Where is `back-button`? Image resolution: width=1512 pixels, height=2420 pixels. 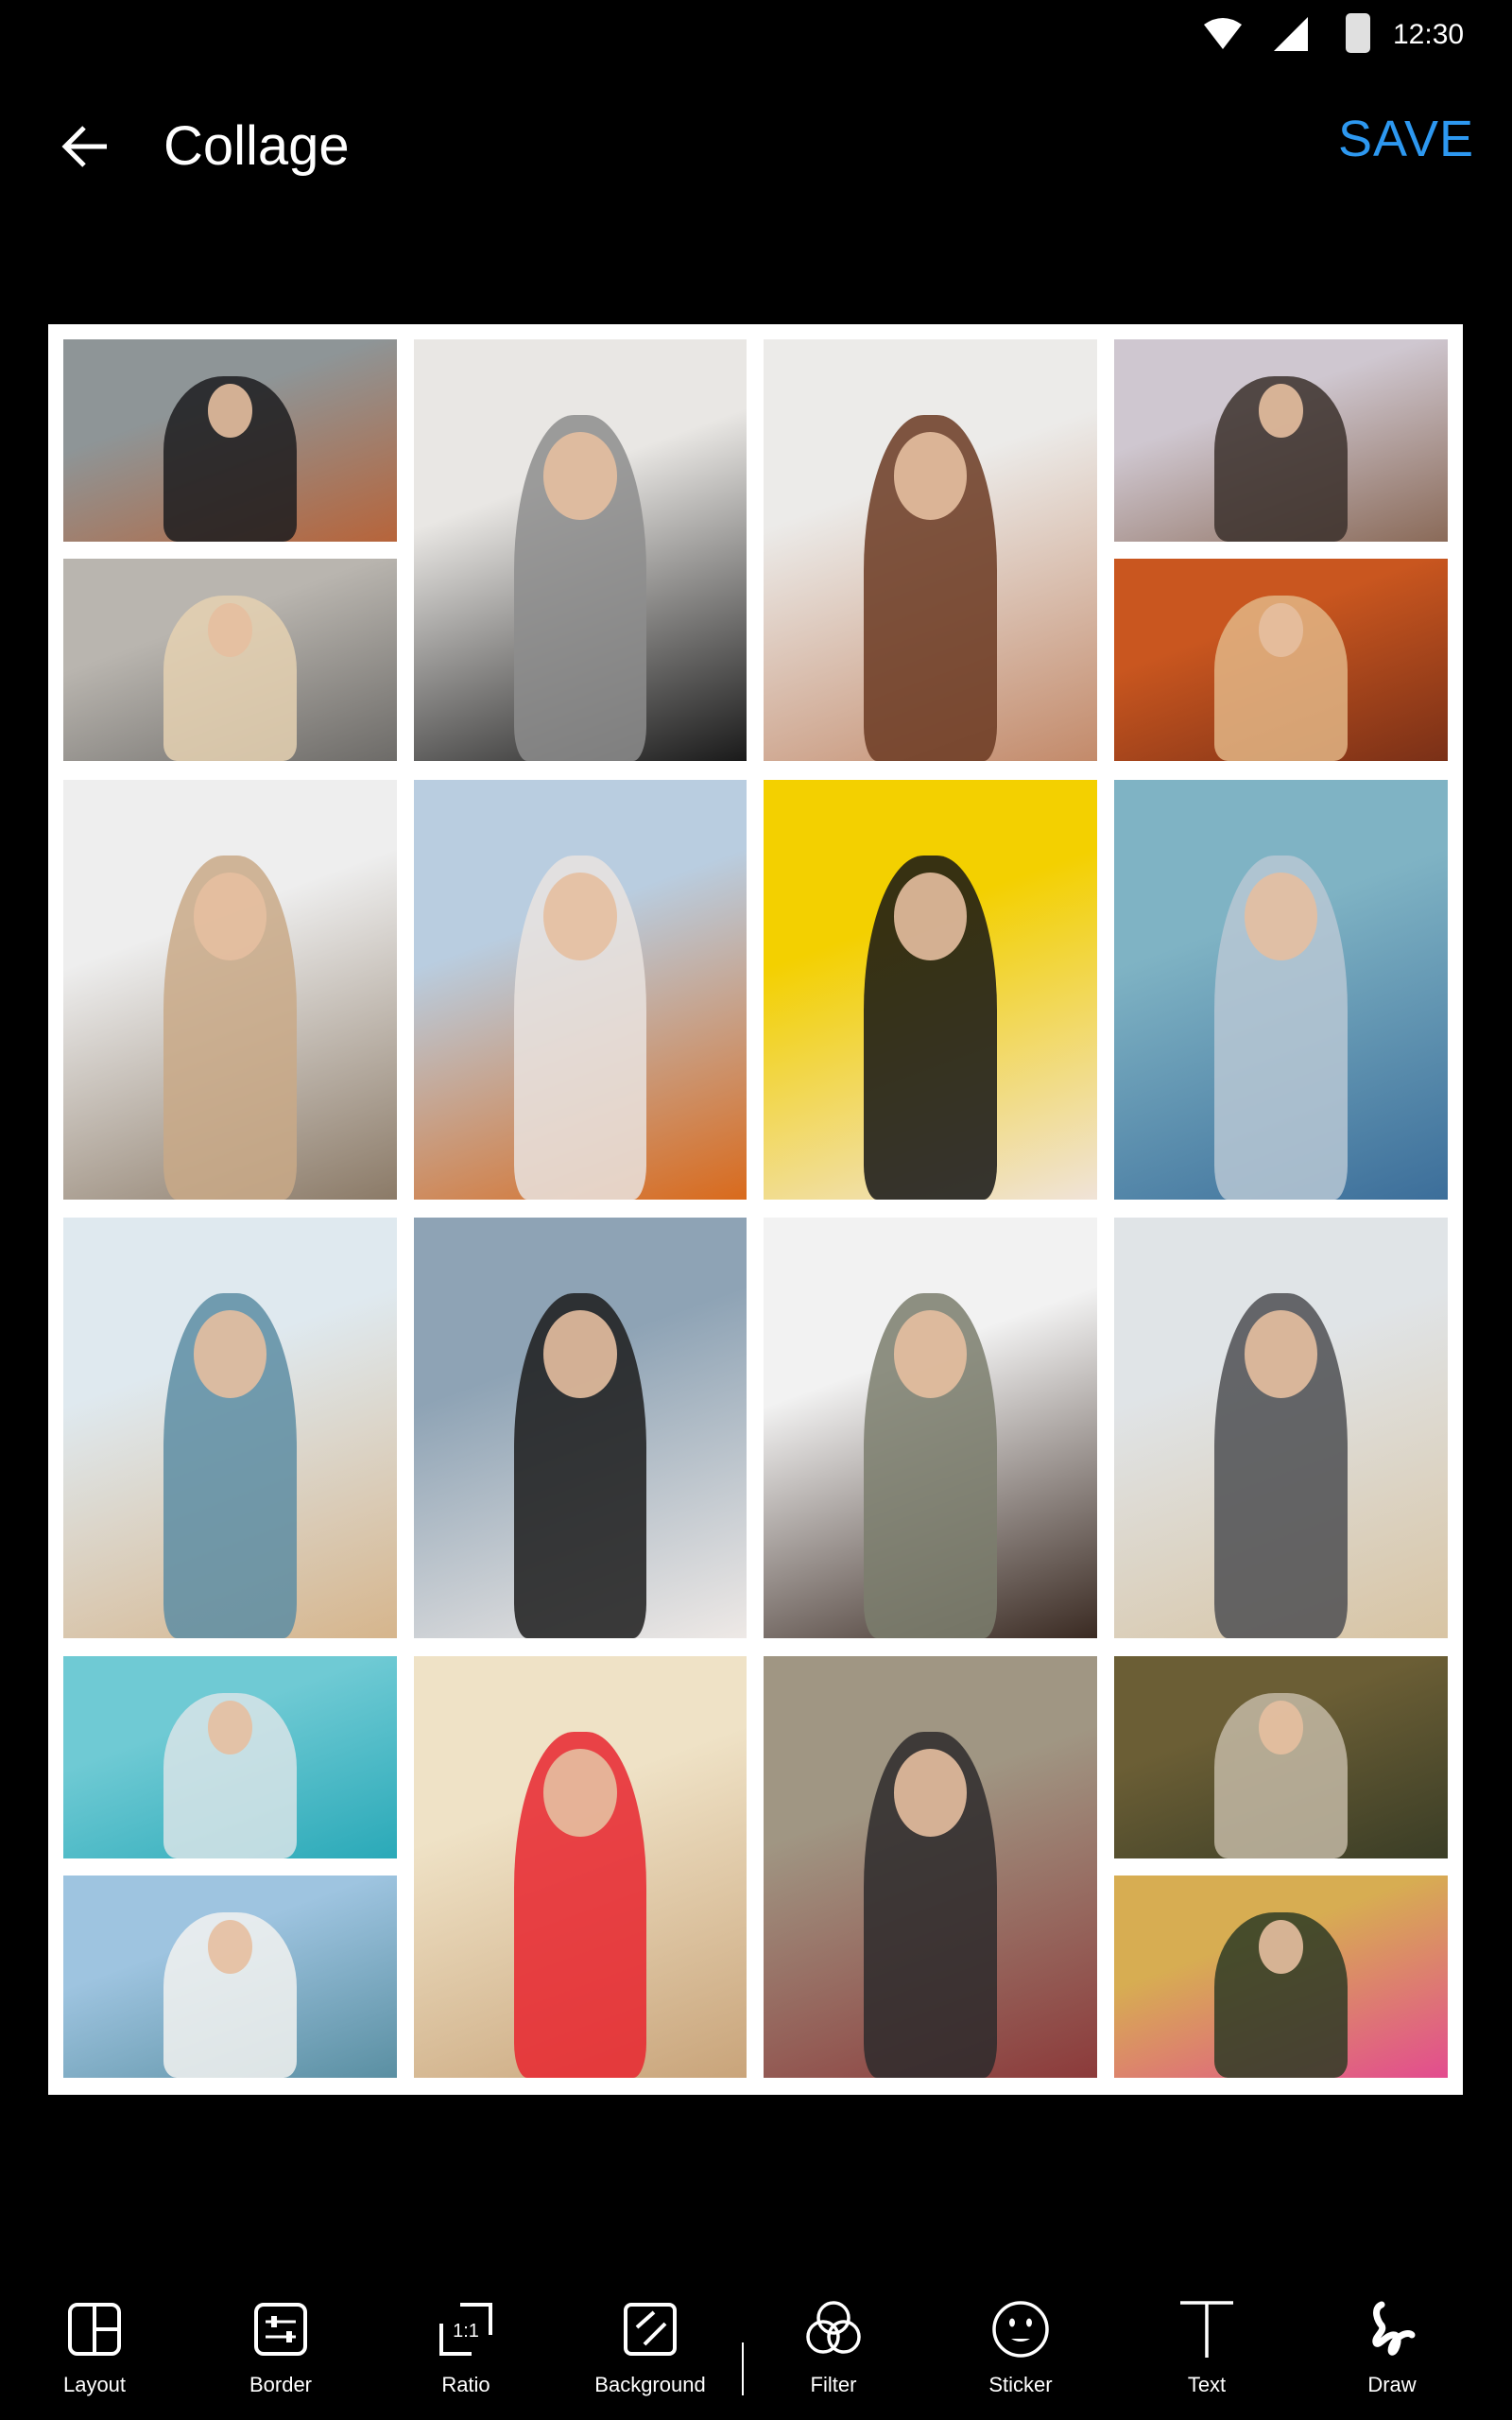 back-button is located at coordinates (85, 146).